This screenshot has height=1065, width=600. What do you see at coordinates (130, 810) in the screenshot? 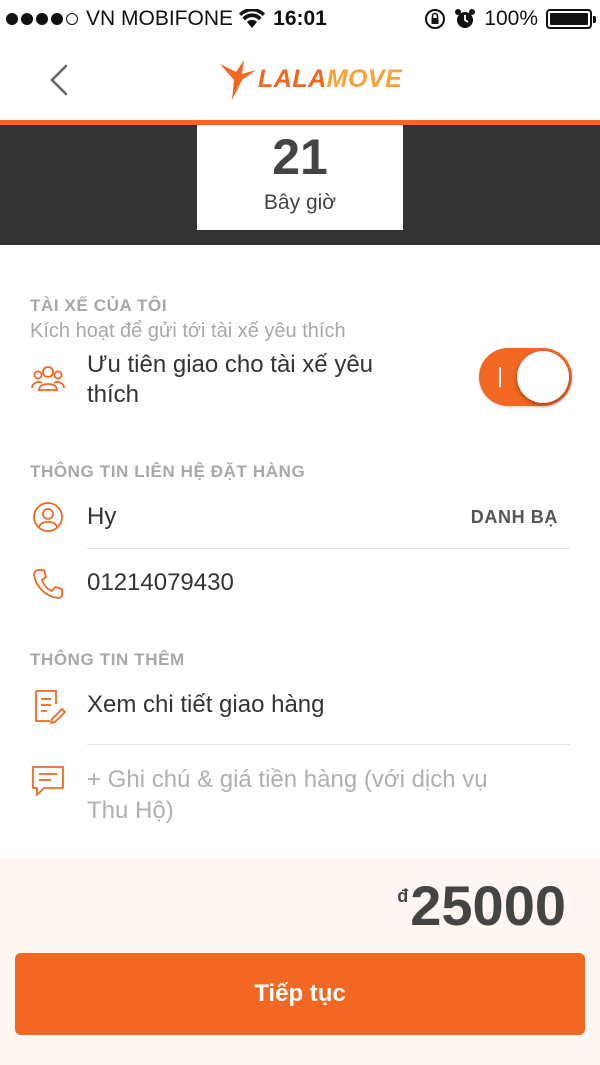
I see `note-placeholder-line2: Thu Hộ)` at bounding box center [130, 810].